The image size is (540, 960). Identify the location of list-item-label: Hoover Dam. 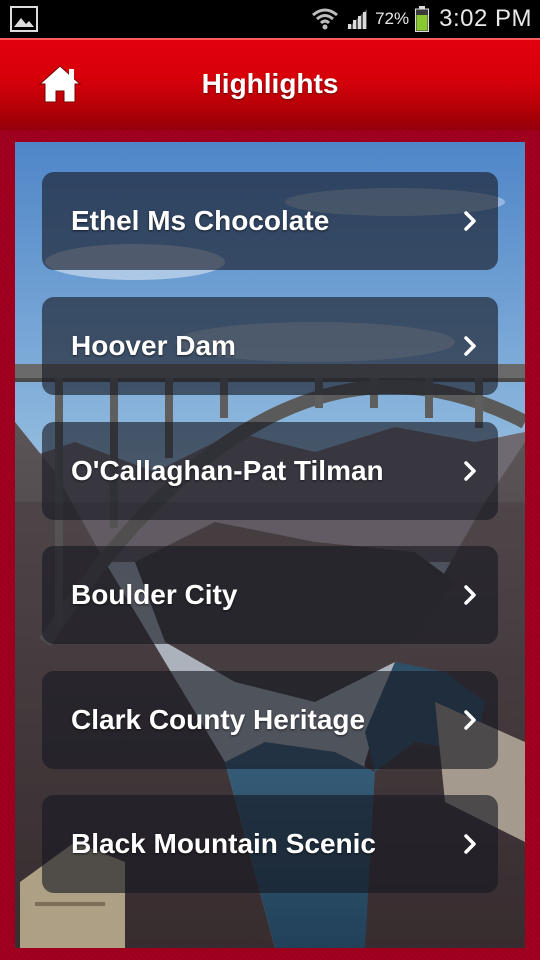
(153, 345).